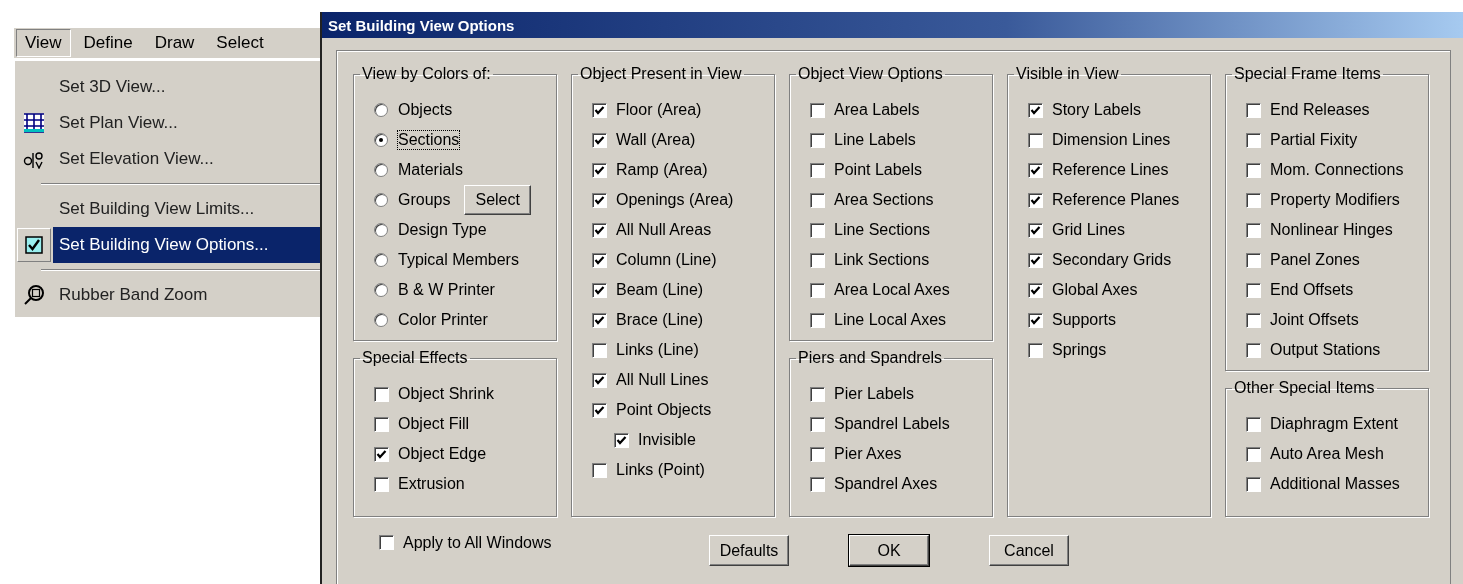  I want to click on option-label: Spandrel Axes, so click(886, 484).